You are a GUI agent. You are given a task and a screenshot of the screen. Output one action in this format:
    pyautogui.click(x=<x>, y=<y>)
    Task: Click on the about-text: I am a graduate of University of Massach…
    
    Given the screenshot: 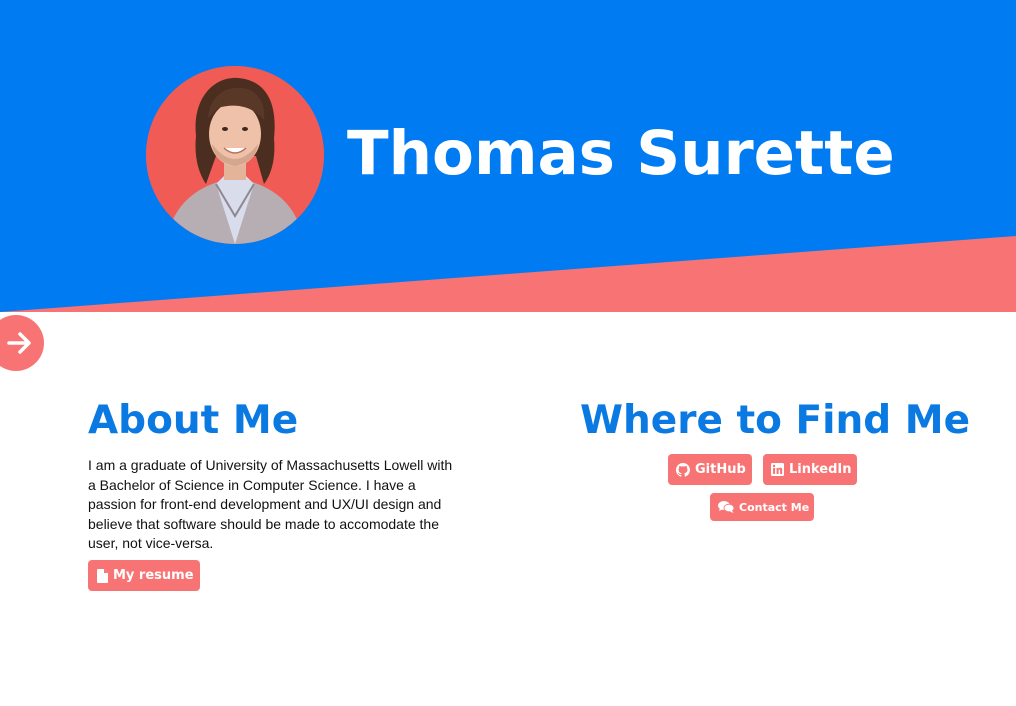 What is the action you would take?
    pyautogui.click(x=270, y=504)
    